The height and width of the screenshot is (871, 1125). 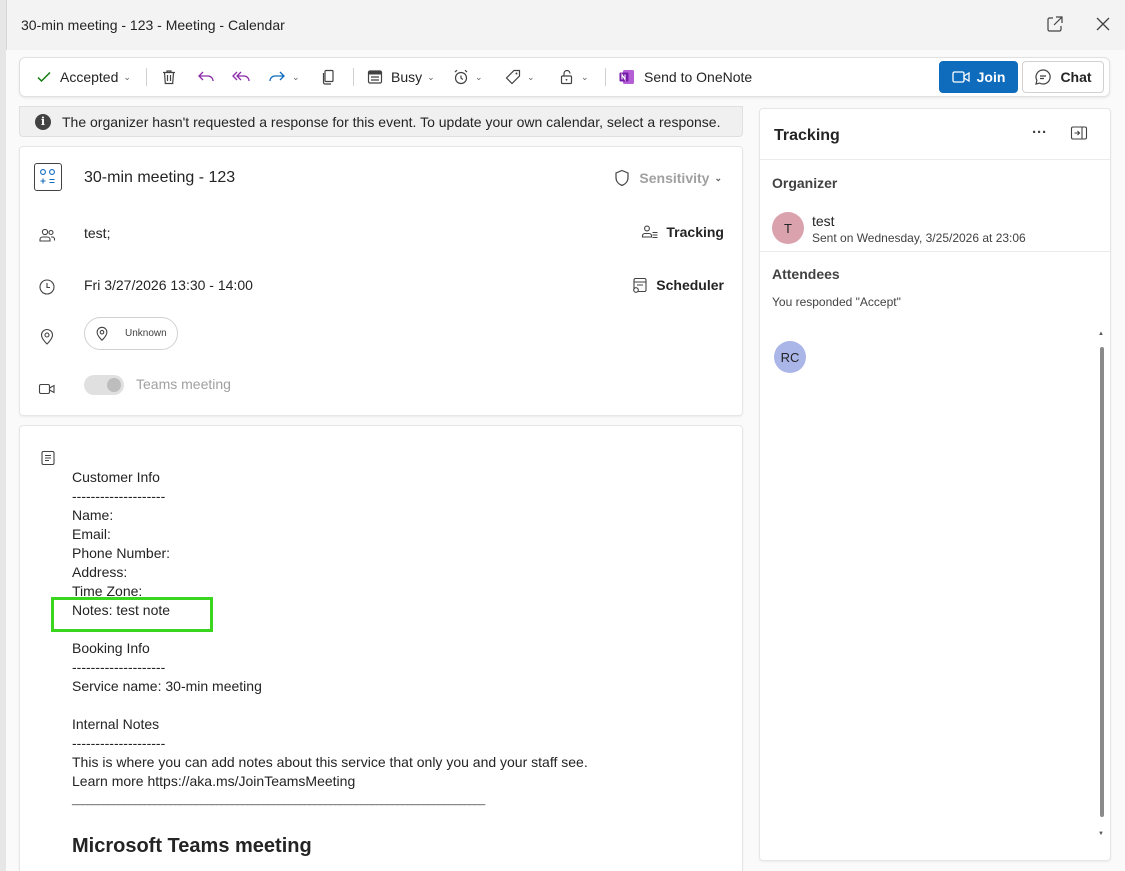 What do you see at coordinates (104, 385) in the screenshot?
I see `teams-meeting-toggle` at bounding box center [104, 385].